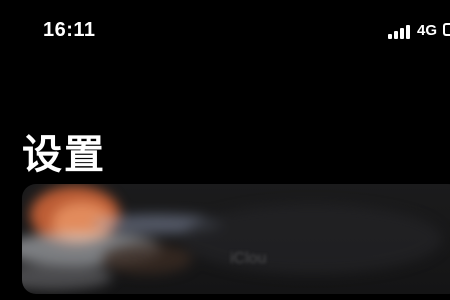 Image resolution: width=450 pixels, height=300 pixels. I want to click on light-streak, so click(67, 277).